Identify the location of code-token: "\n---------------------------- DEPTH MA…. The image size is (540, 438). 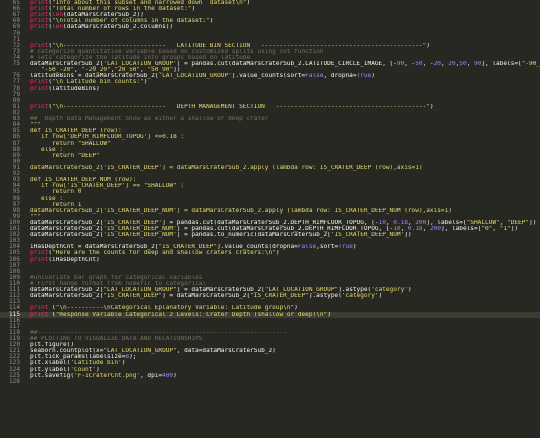
(241, 106).